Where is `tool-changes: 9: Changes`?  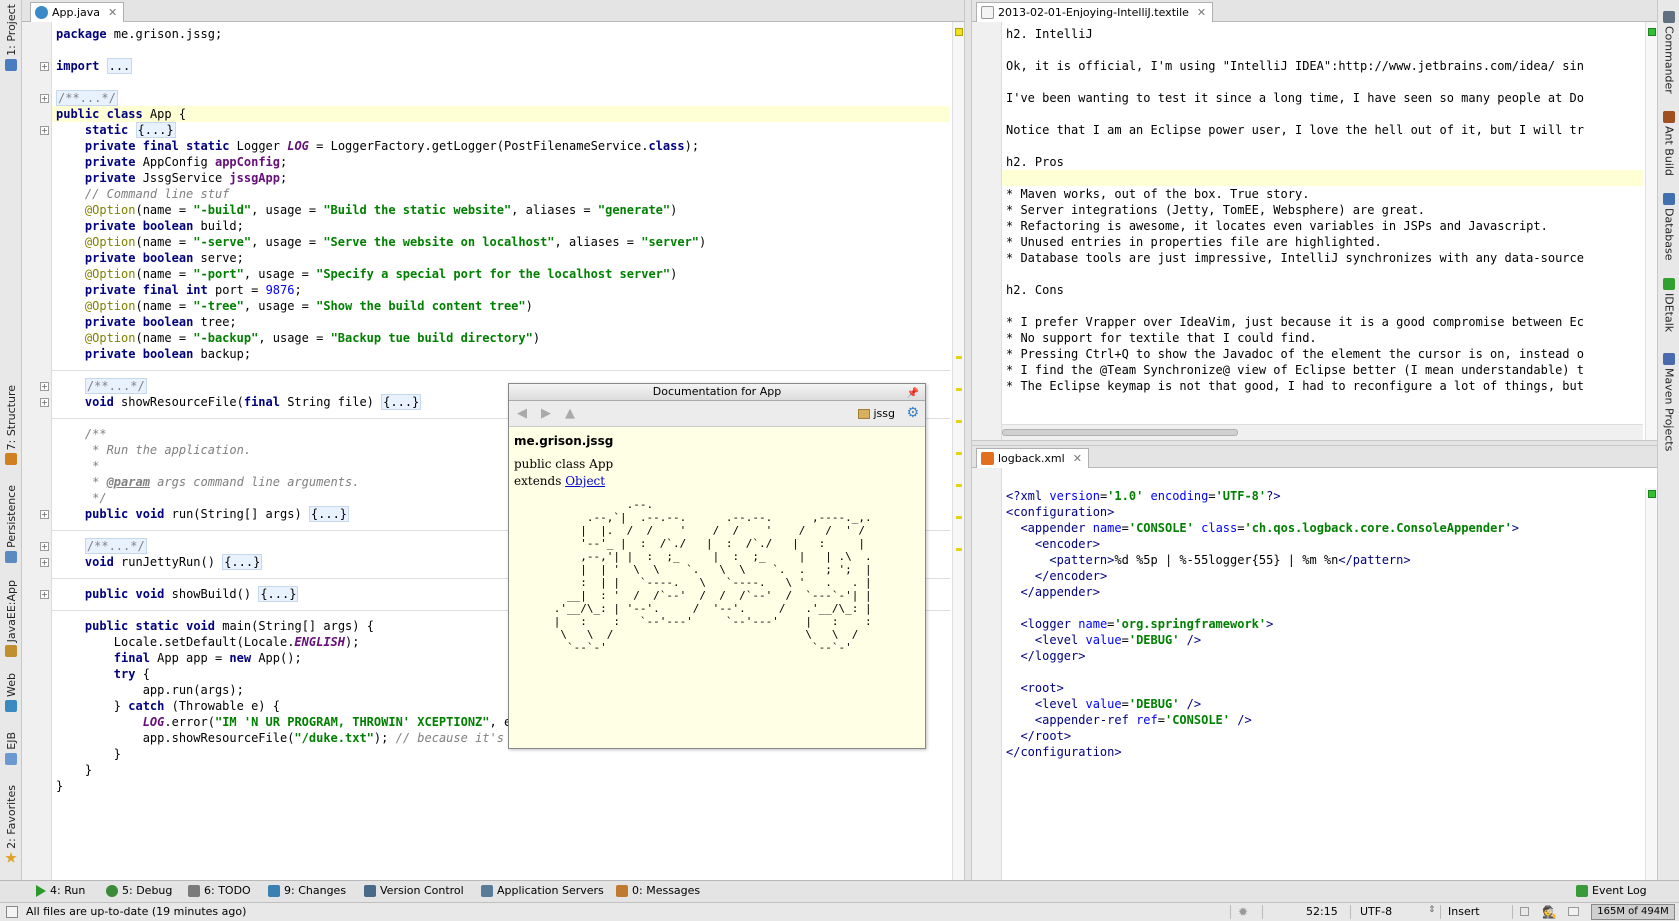
tool-changes: 9: Changes is located at coordinates (307, 890).